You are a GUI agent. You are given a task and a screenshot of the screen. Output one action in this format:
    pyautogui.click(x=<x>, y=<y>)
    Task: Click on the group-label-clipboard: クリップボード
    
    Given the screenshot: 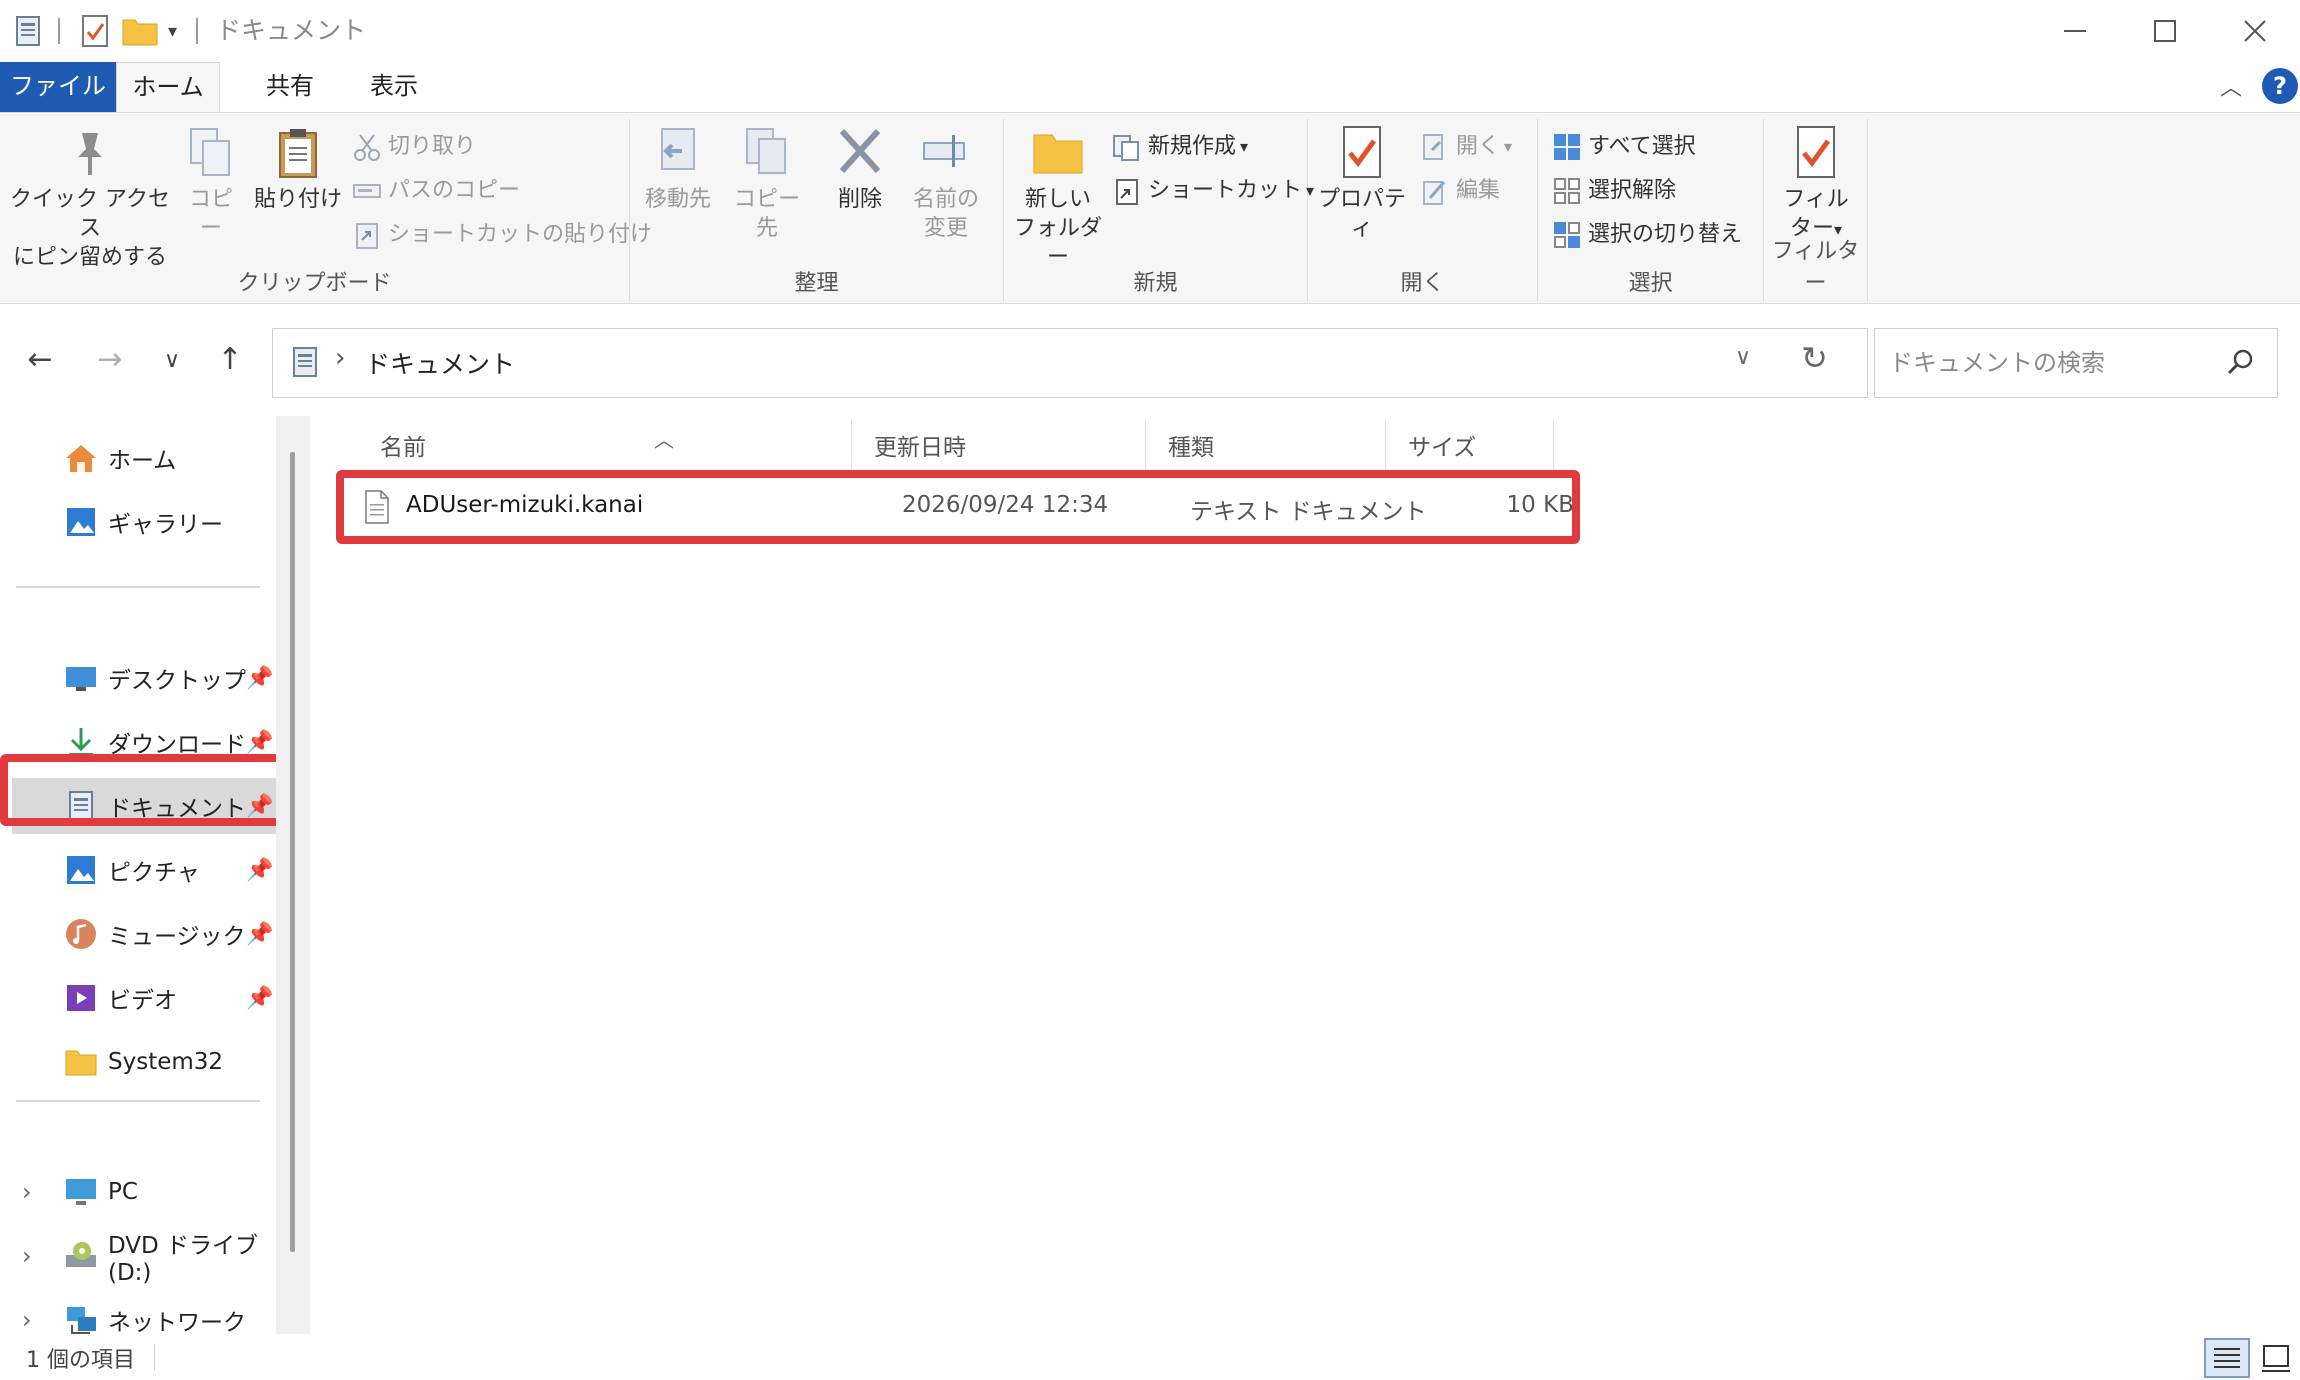 What is the action you would take?
    pyautogui.click(x=314, y=283)
    